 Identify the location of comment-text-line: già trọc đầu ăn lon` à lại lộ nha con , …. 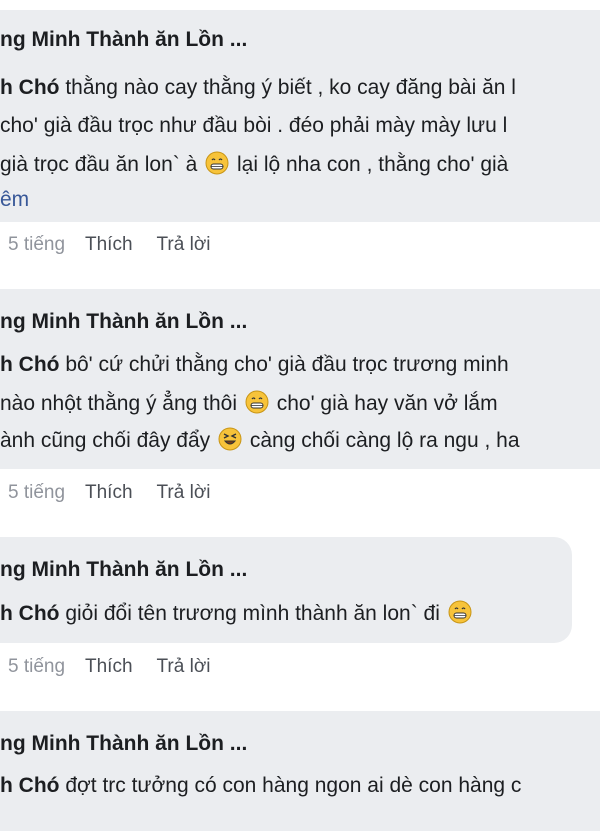
(254, 163).